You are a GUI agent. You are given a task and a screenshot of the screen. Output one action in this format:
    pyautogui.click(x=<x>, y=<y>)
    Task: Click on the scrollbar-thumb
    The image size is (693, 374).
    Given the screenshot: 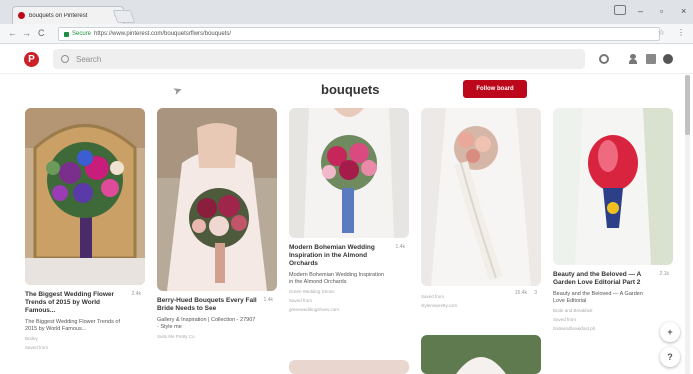 What is the action you would take?
    pyautogui.click(x=687, y=105)
    